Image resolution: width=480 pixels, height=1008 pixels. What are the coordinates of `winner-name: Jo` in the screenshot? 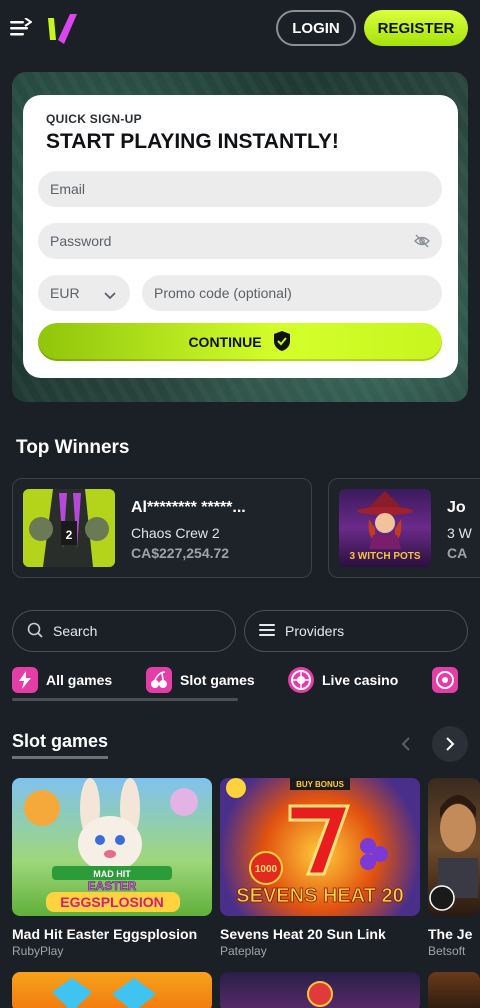 It's located at (456, 507).